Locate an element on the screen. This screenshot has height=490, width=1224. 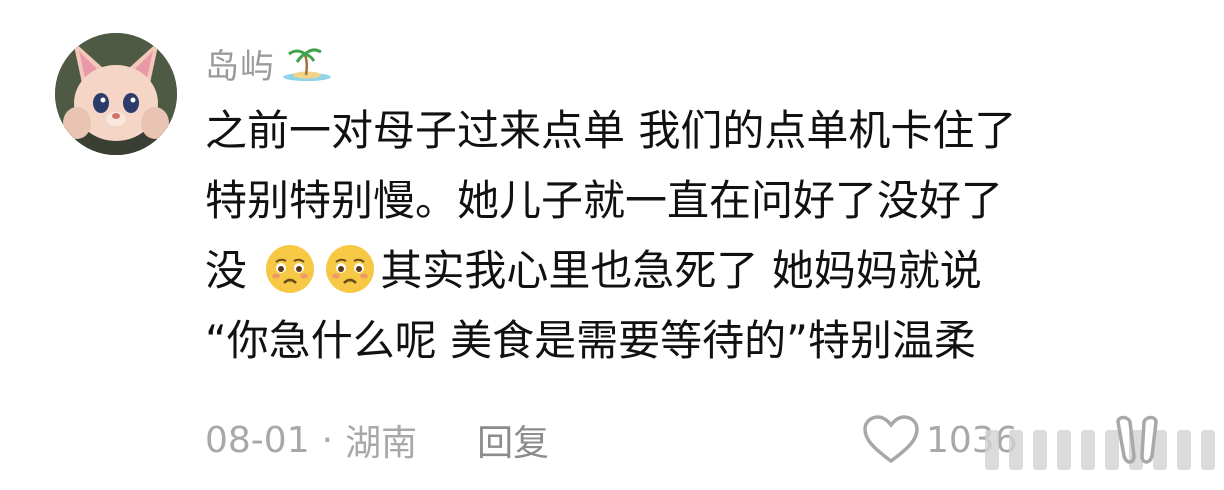
heart-icon is located at coordinates (891, 439).